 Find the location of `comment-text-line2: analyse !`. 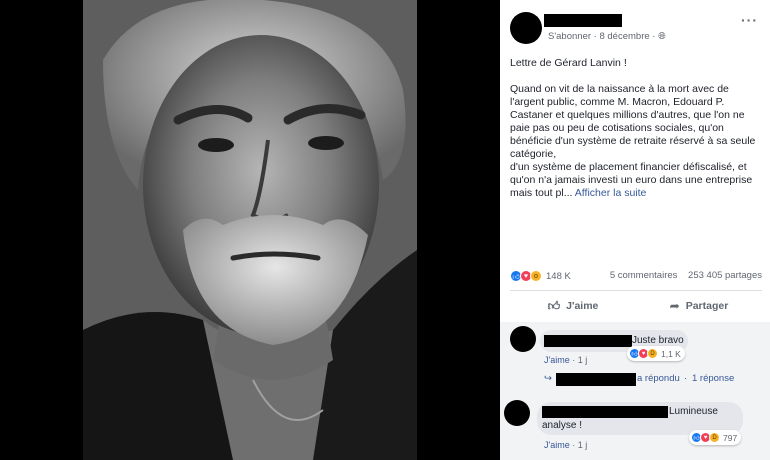

comment-text-line2: analyse ! is located at coordinates (562, 425).